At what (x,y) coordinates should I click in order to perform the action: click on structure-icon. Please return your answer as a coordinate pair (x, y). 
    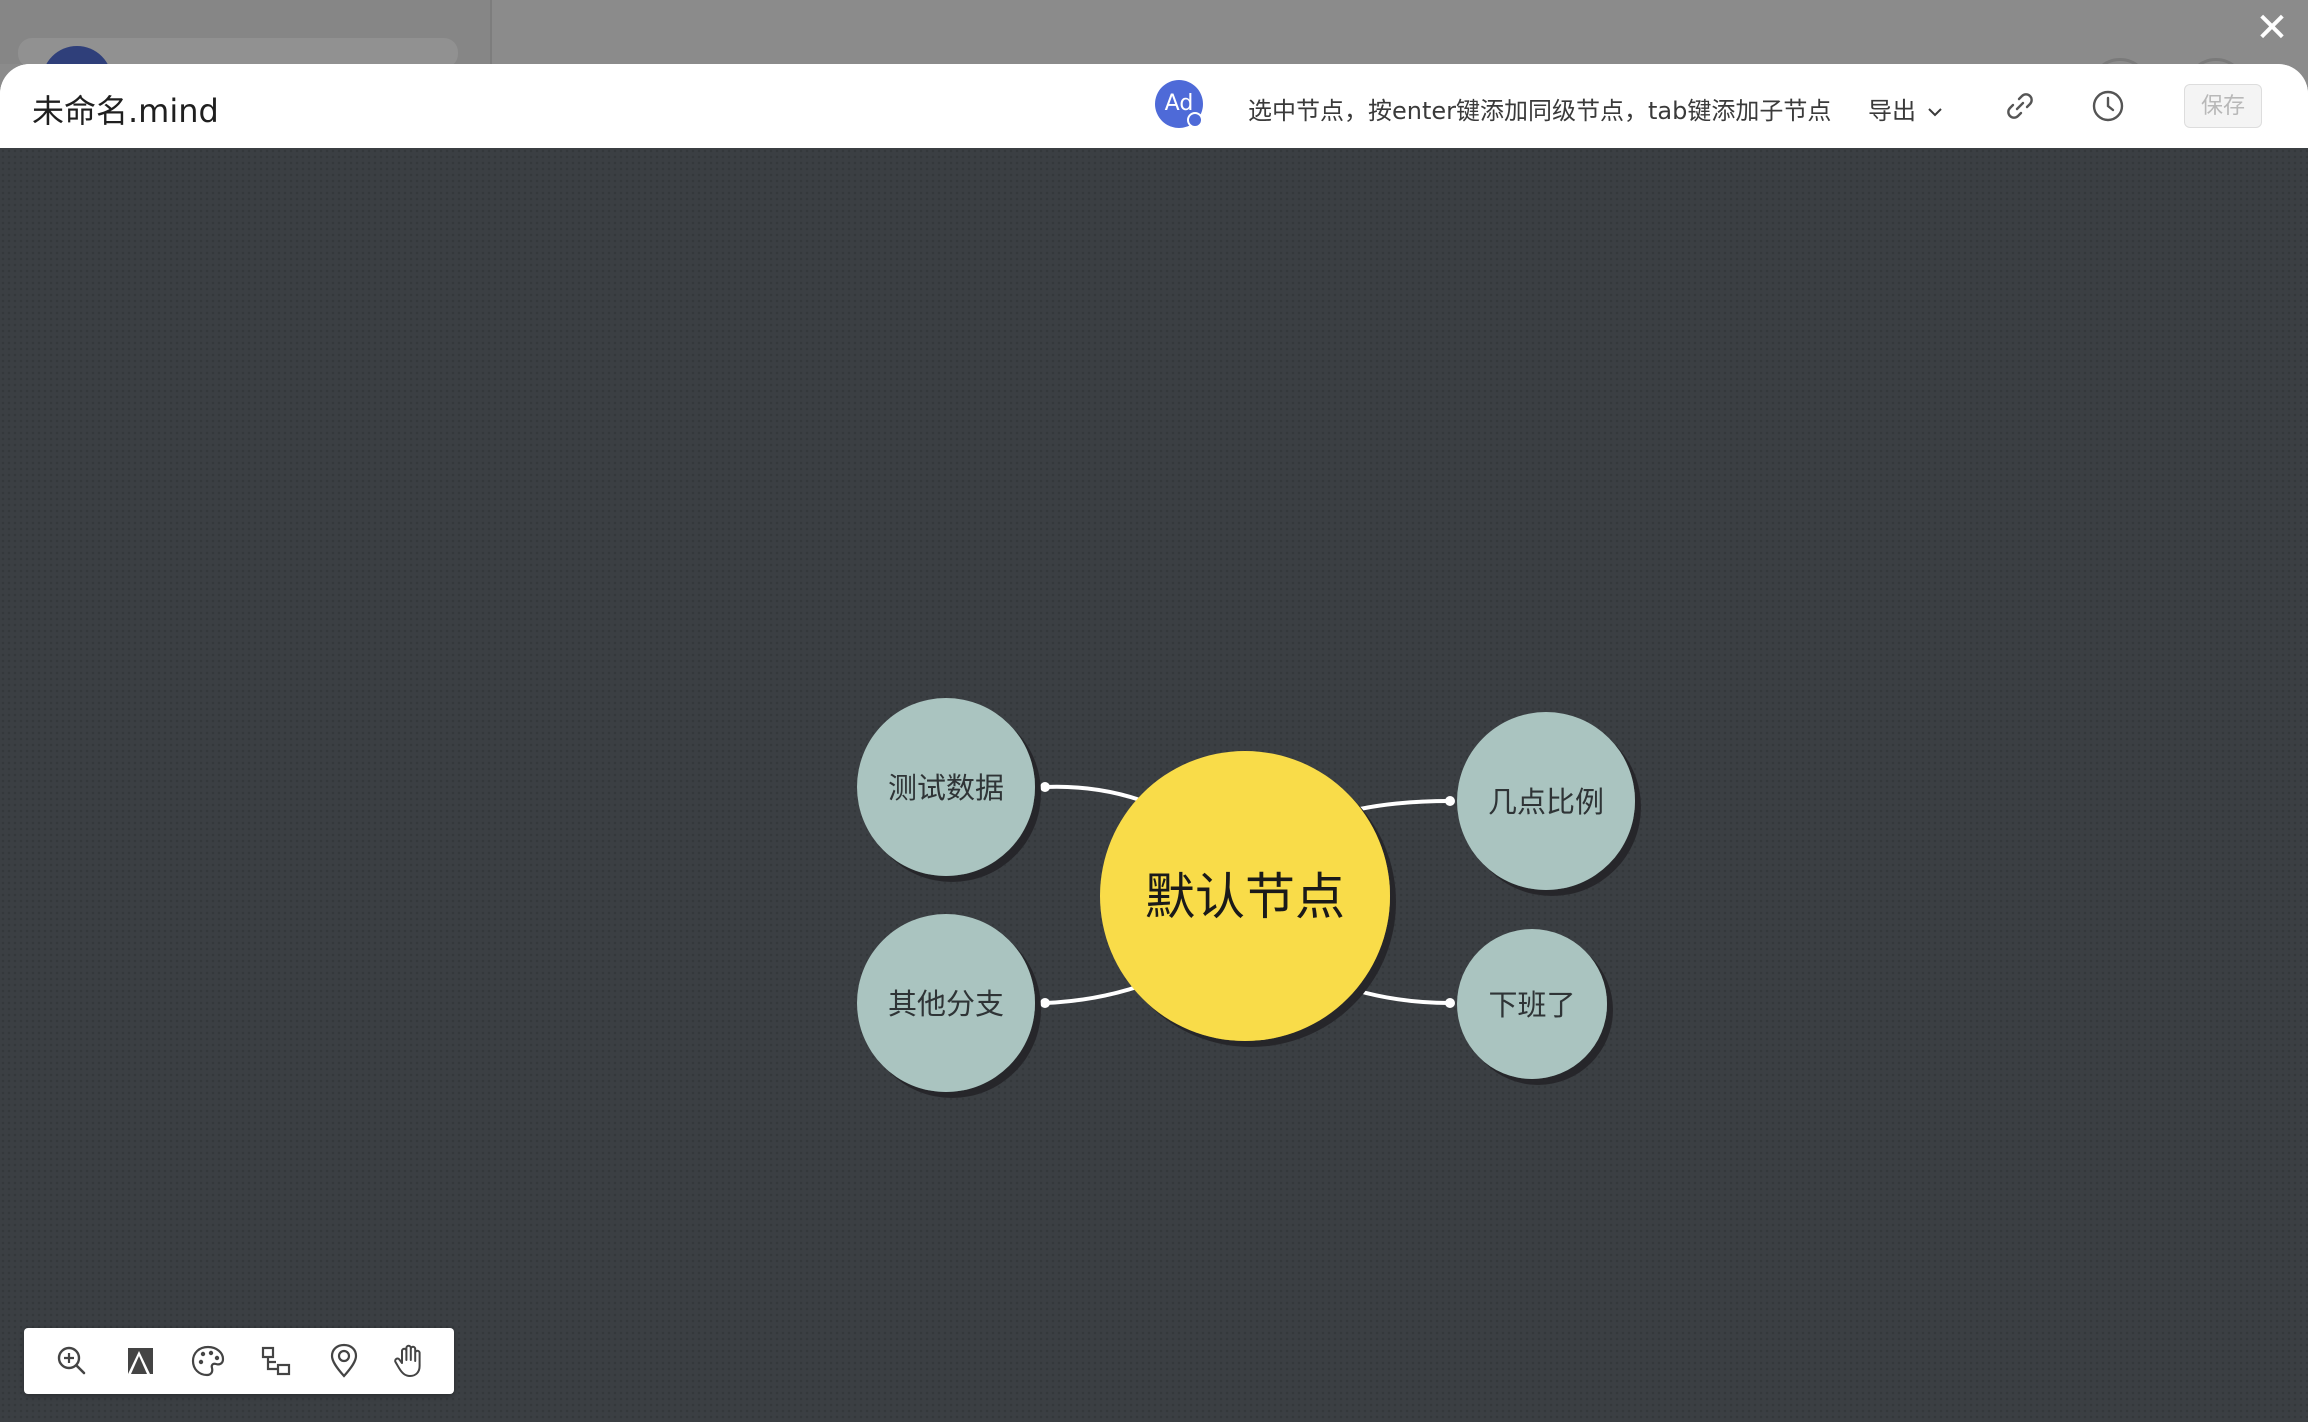
    Looking at the image, I should click on (276, 1361).